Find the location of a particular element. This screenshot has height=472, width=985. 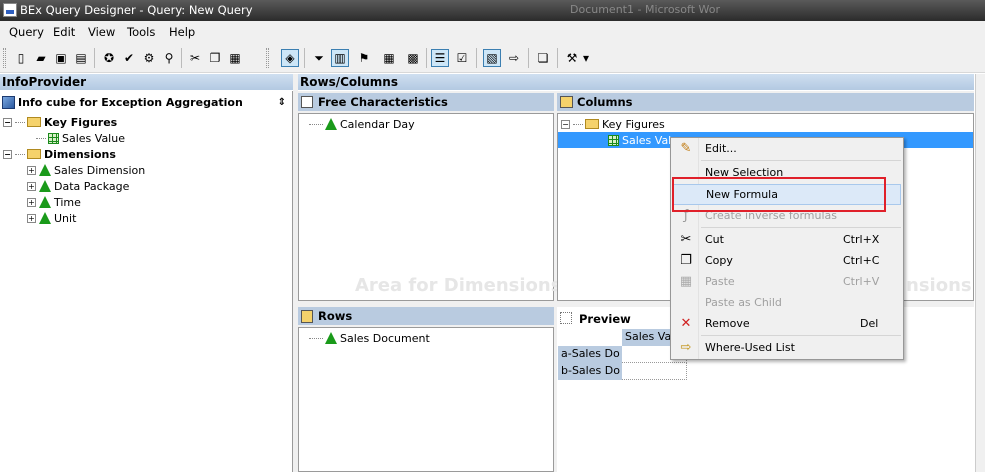

where-used-toolbar-icon: ⇨ is located at coordinates (514, 58).